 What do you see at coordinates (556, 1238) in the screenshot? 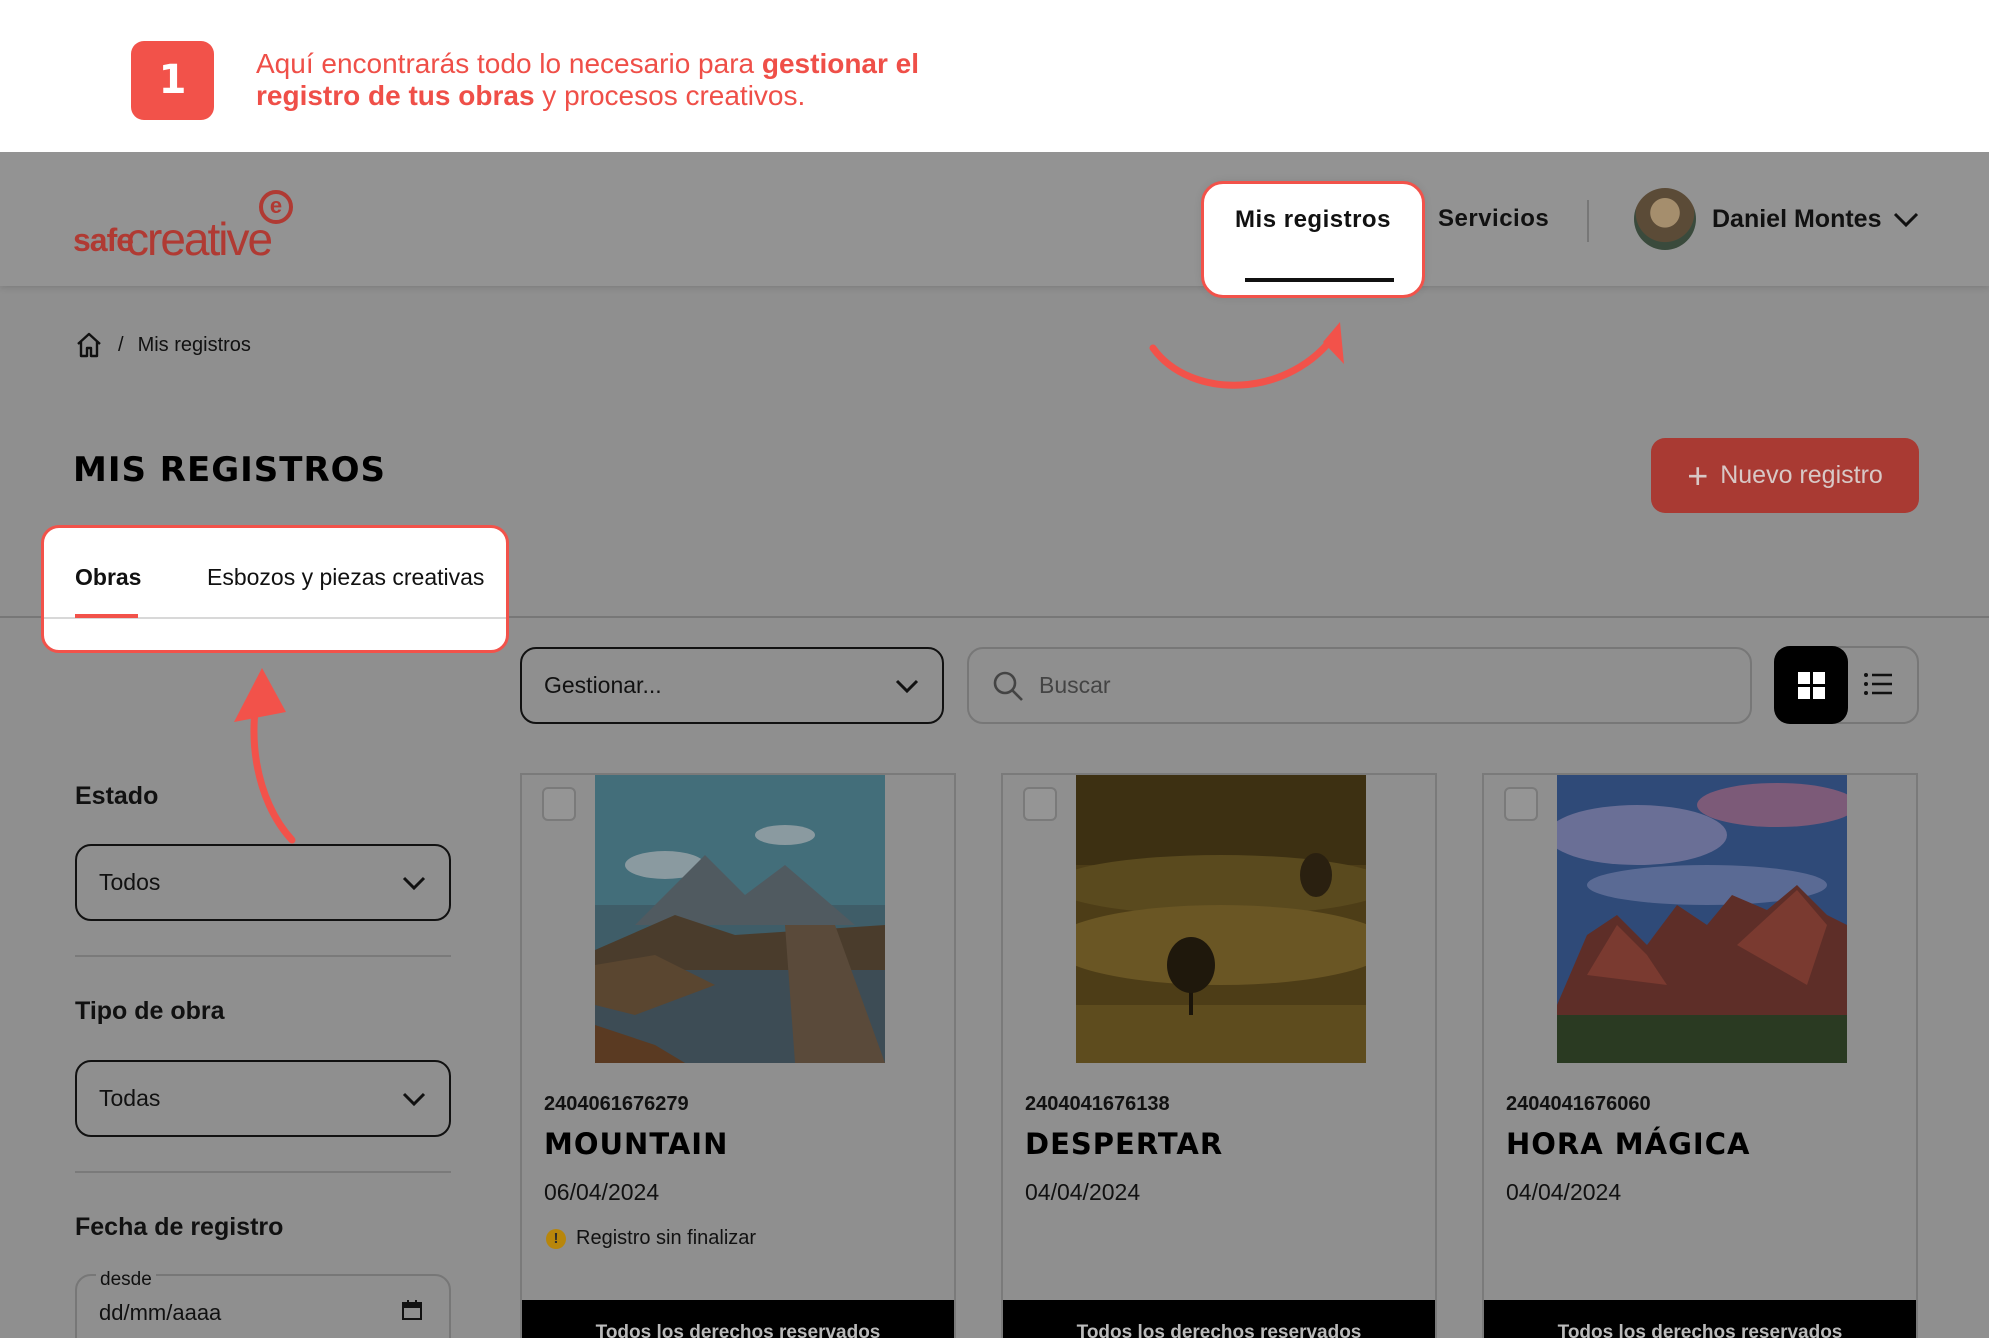
I see `warning-icon: !` at bounding box center [556, 1238].